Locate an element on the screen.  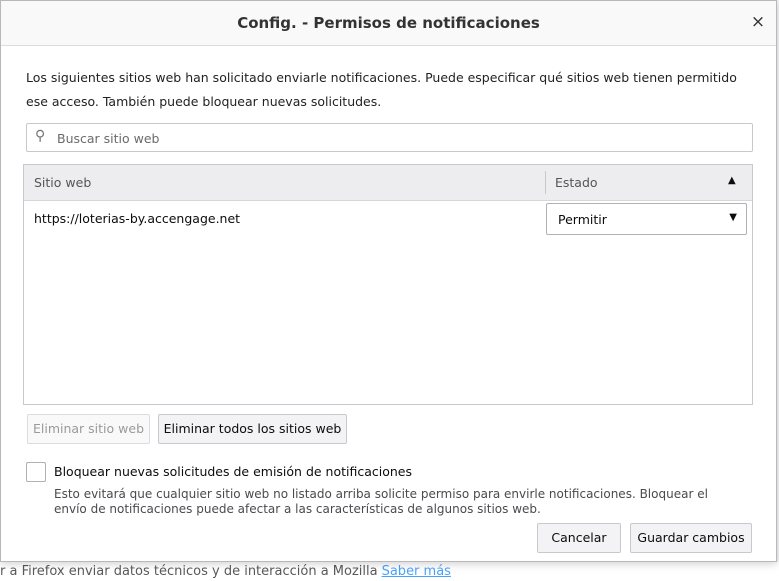
background-learn-more-link: Saber más is located at coordinates (416, 571).